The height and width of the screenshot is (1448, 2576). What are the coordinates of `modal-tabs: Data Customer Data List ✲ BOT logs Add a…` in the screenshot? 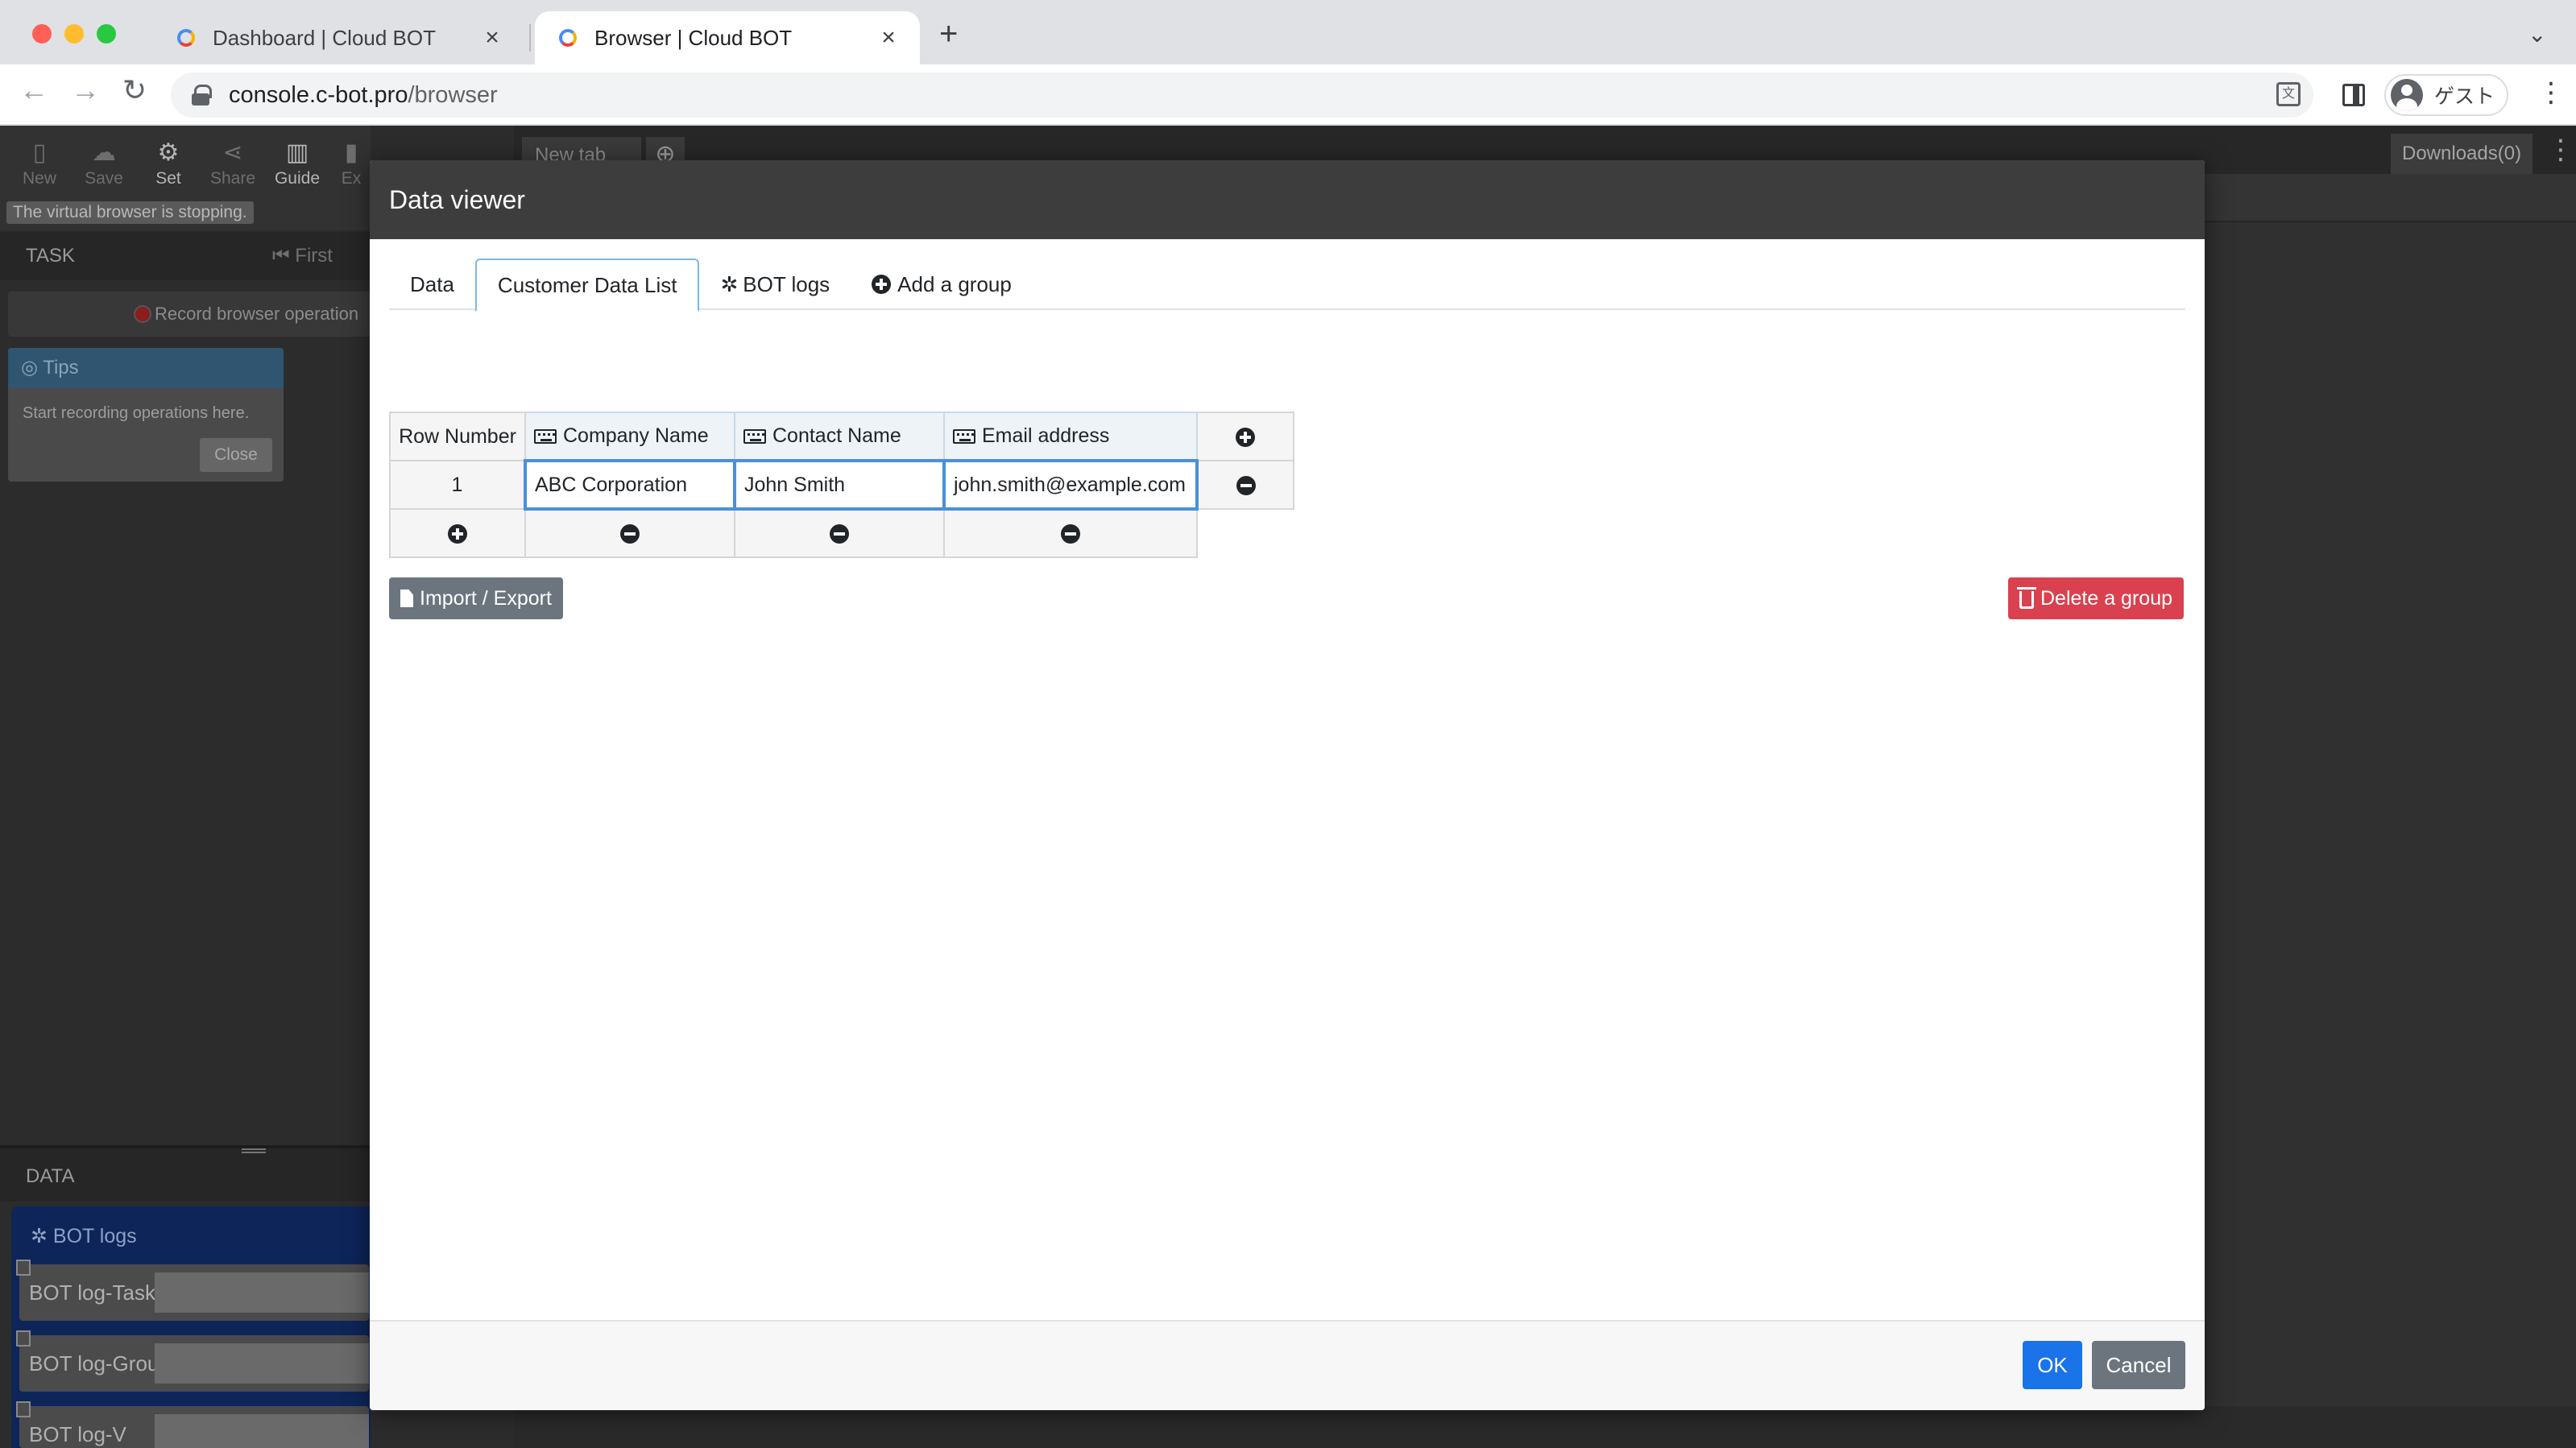 It's located at (1287, 285).